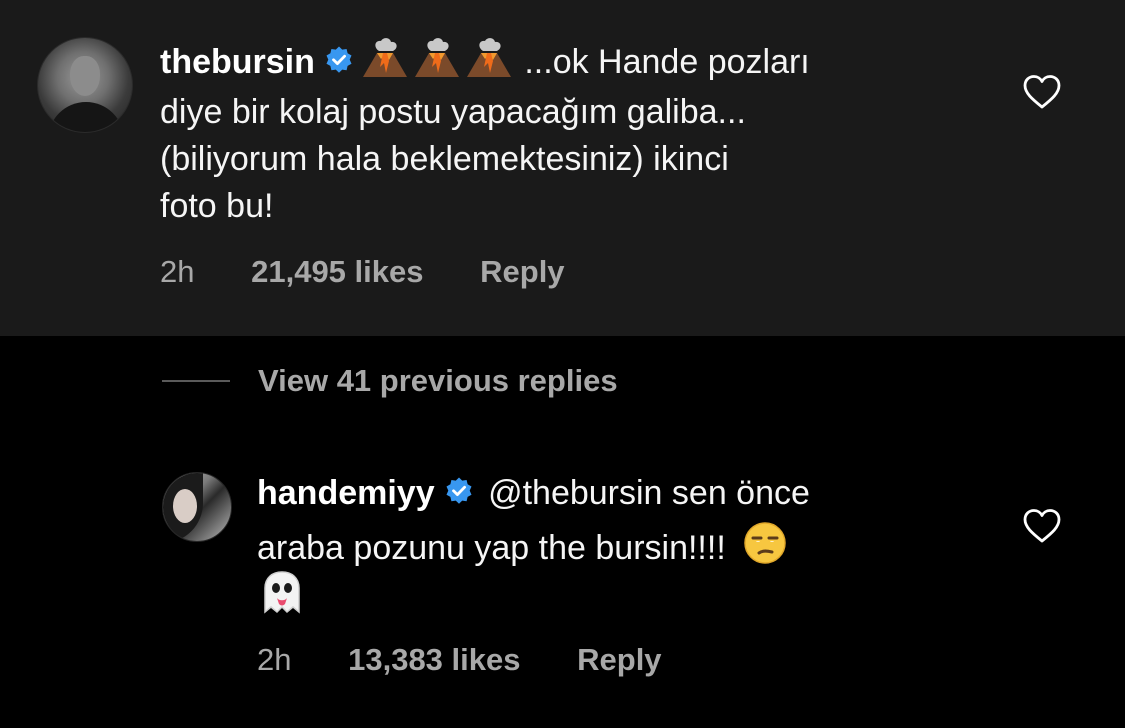 This screenshot has height=728, width=1125. Describe the element at coordinates (337, 271) in the screenshot. I see `comment-likes-count: 21,495 likes` at that location.